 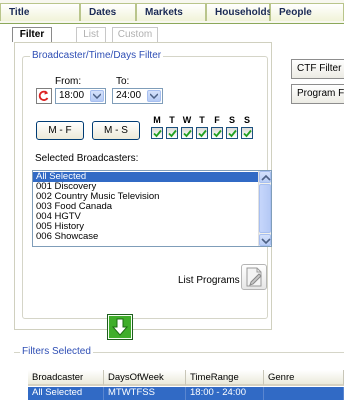 I want to click on tab-households: Households, so click(x=239, y=12).